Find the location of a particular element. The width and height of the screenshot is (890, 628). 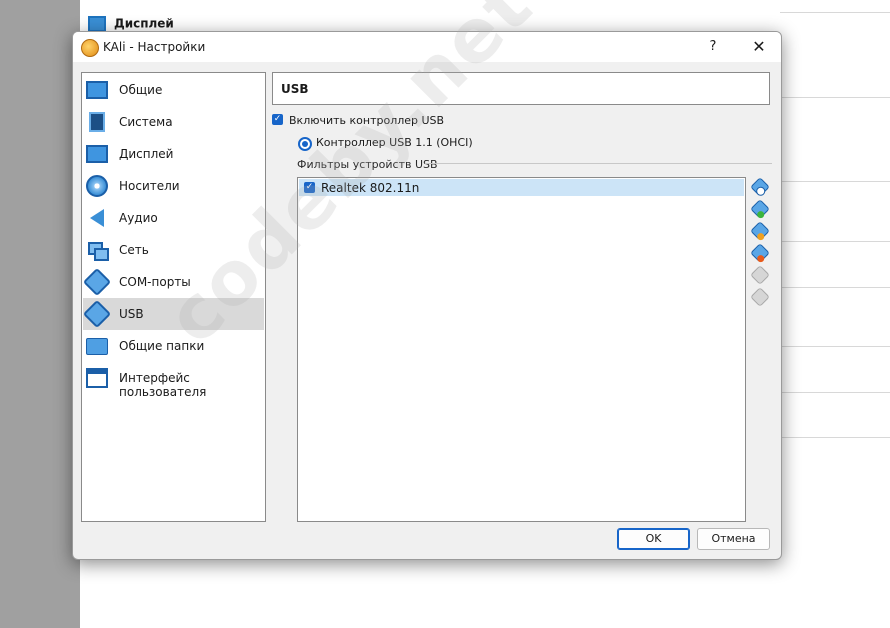

sidebar-item-general: Общие is located at coordinates (173, 90).